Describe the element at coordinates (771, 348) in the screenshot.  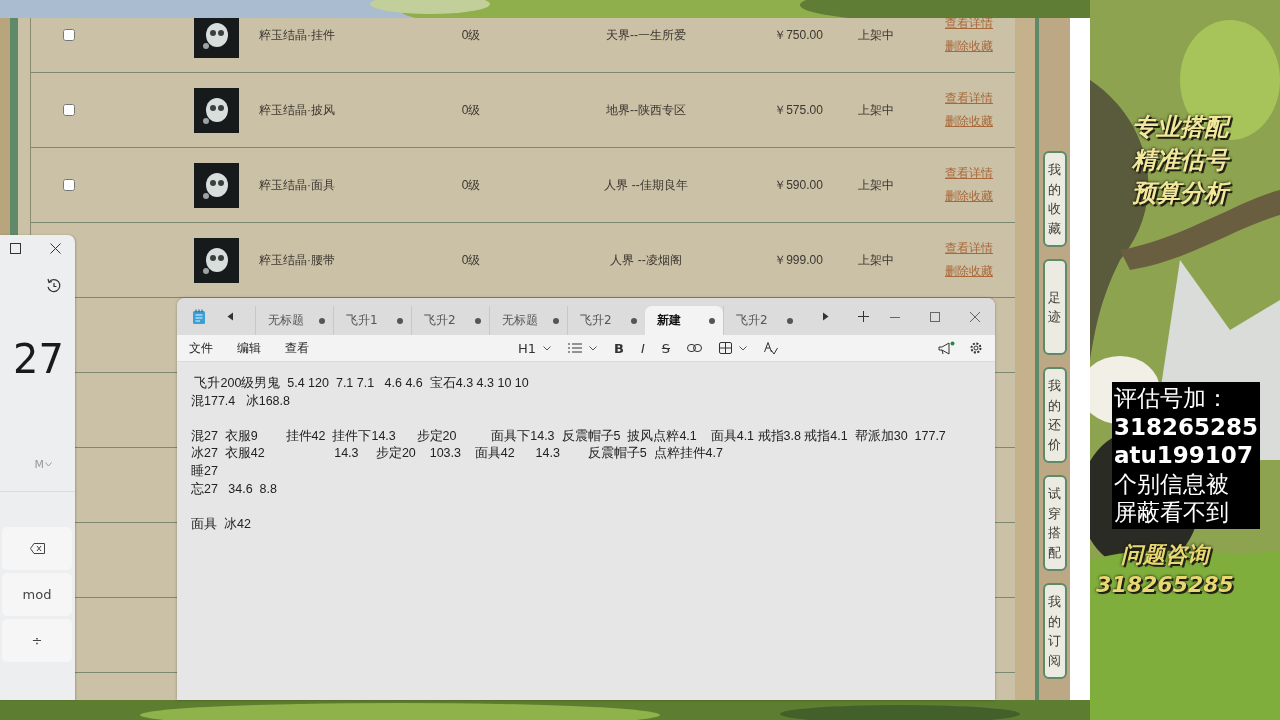
I see `spellcheck-icon` at that location.